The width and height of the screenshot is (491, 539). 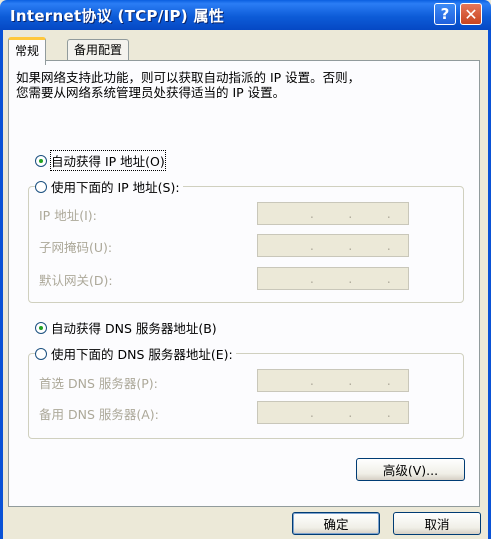 I want to click on tab-general: 常规, so click(x=27, y=51).